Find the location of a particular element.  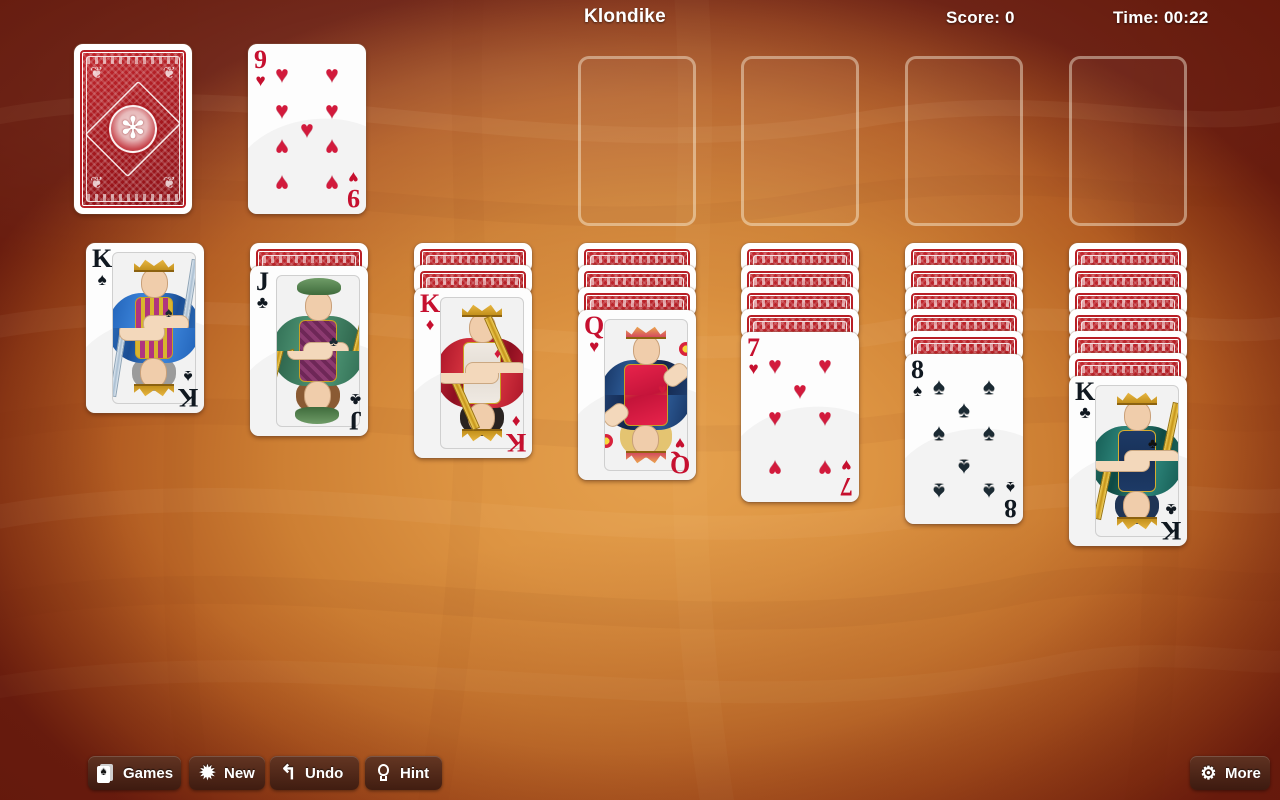

status-bar: Klondike Score: 0 Time: 00:22 is located at coordinates (640, 19).